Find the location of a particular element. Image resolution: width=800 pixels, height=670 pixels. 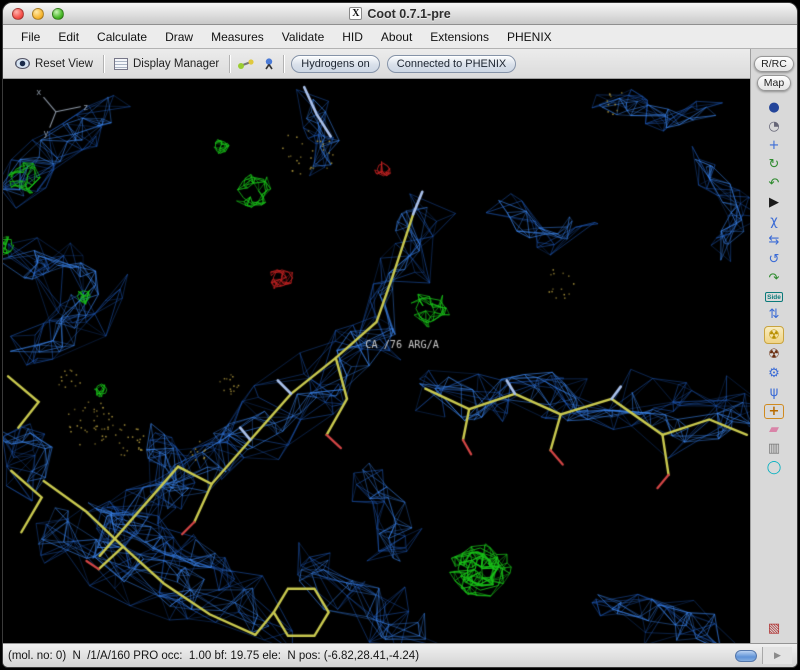

menu-measures: Measures is located at coordinates (237, 37).